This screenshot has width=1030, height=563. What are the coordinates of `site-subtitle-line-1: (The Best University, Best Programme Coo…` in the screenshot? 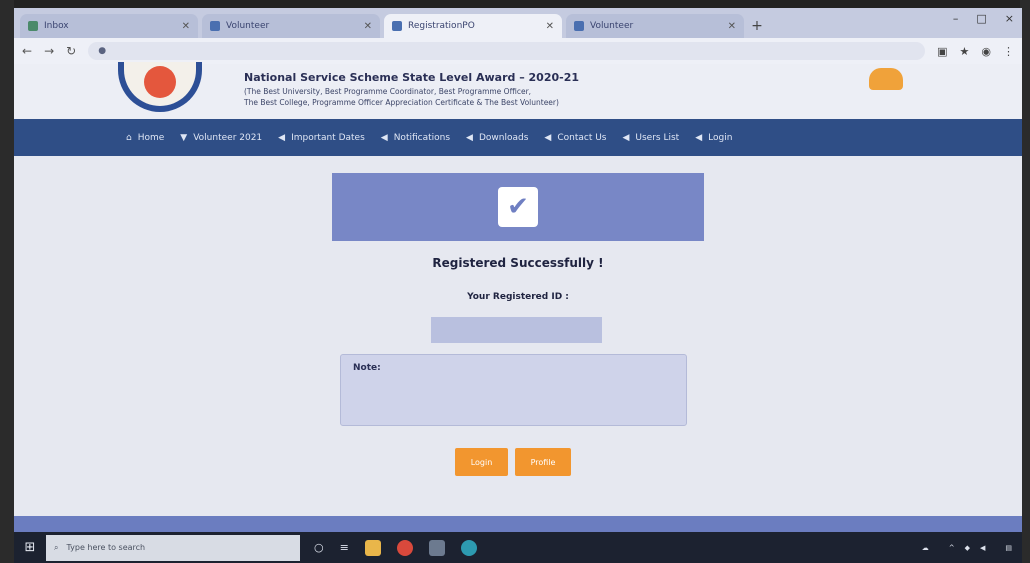 It's located at (388, 91).